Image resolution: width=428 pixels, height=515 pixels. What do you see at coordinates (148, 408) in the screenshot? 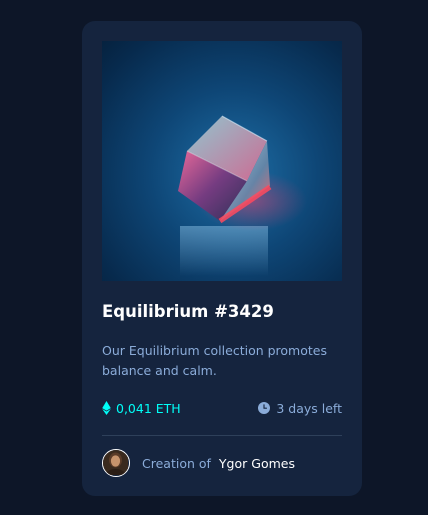
I see `price-value: 0,041 ETH` at bounding box center [148, 408].